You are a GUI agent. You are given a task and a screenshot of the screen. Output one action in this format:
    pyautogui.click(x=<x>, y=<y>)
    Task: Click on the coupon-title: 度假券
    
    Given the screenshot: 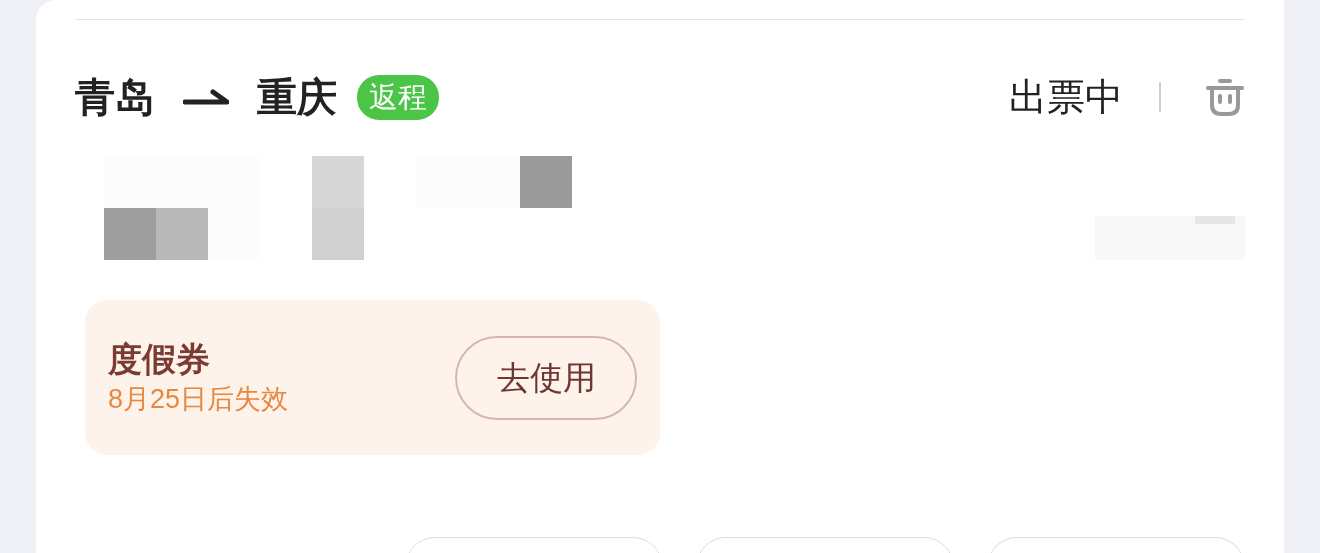 What is the action you would take?
    pyautogui.click(x=159, y=359)
    